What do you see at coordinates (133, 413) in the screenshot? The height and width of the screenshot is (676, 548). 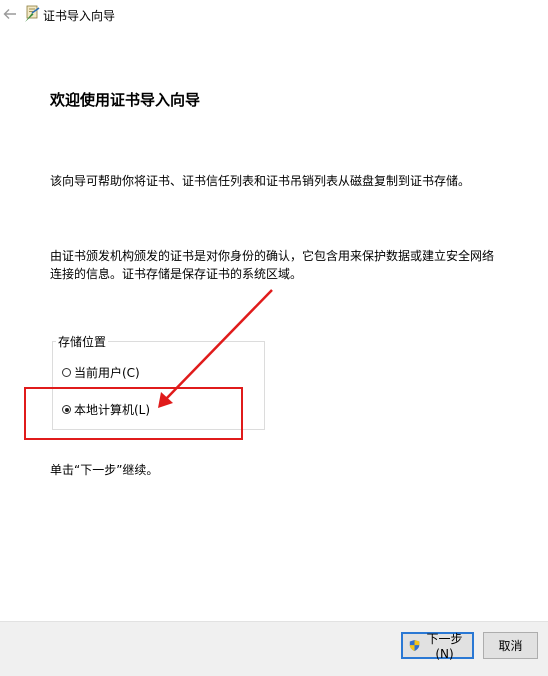 I see `annotation-highlight-box` at bounding box center [133, 413].